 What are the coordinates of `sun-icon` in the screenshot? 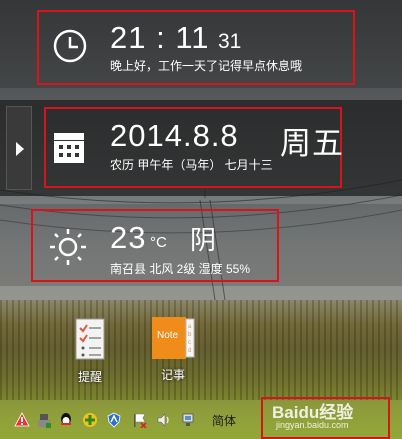 It's located at (68, 247).